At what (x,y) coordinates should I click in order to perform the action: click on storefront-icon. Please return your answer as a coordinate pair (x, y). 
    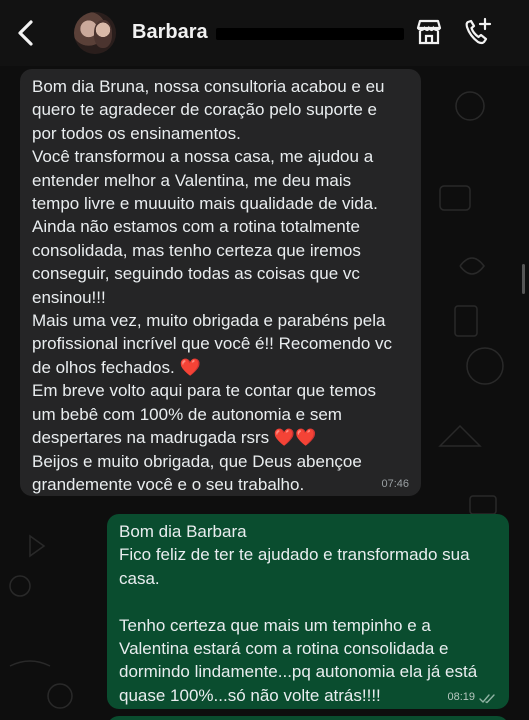
    Looking at the image, I should click on (429, 32).